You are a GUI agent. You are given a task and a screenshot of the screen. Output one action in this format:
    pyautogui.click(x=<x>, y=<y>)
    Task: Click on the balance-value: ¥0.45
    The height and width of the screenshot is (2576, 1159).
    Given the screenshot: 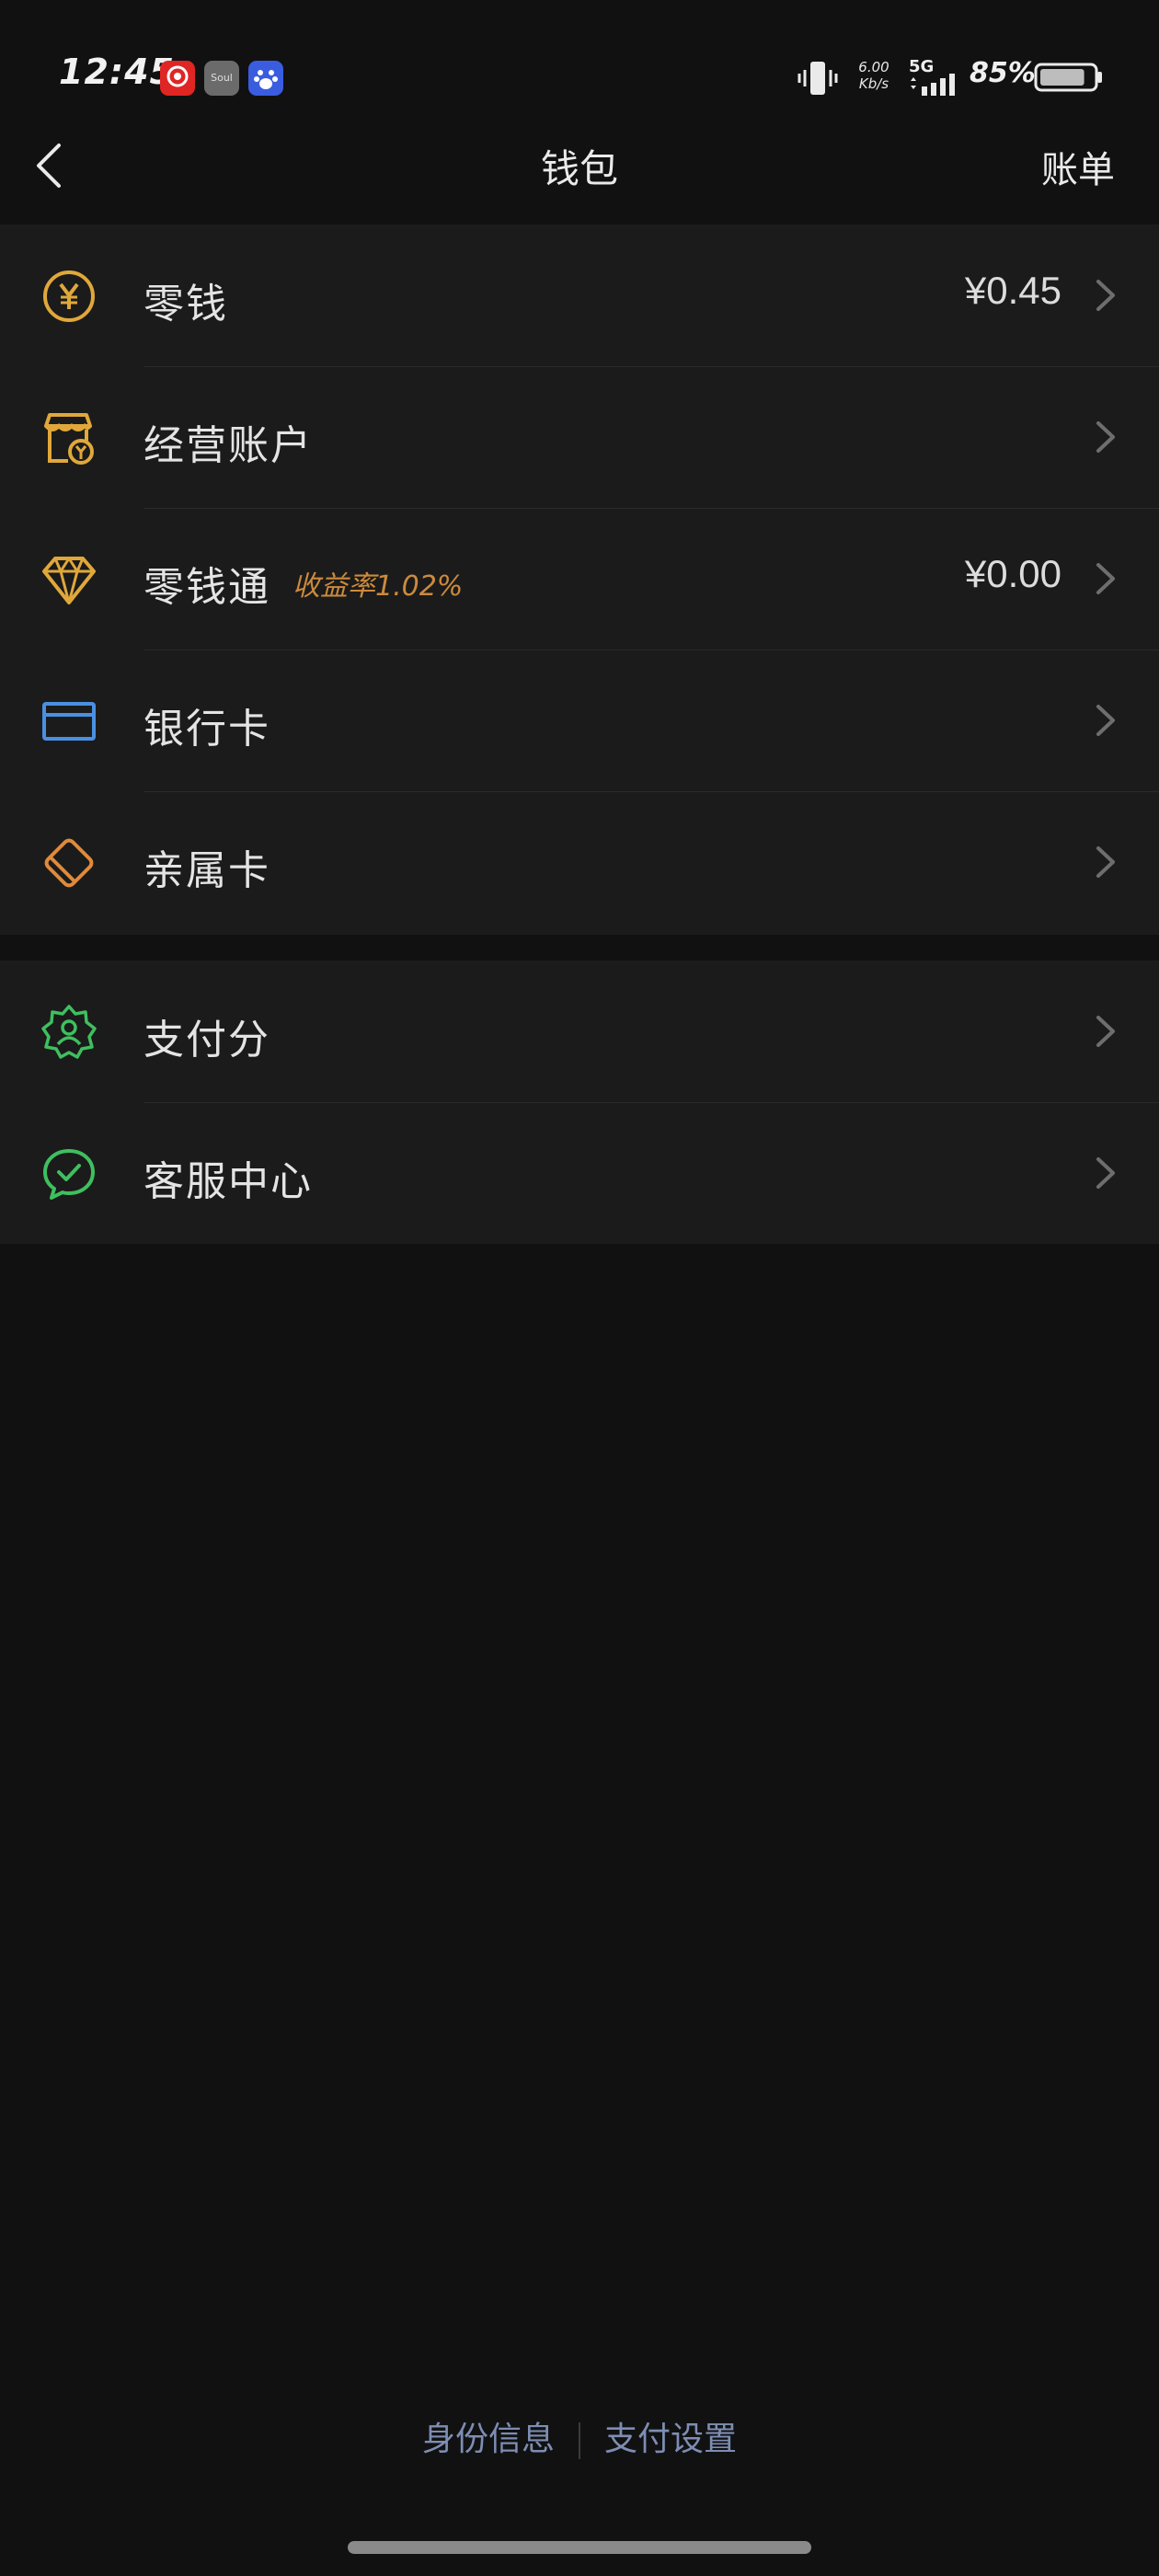 What is the action you would take?
    pyautogui.click(x=1012, y=290)
    